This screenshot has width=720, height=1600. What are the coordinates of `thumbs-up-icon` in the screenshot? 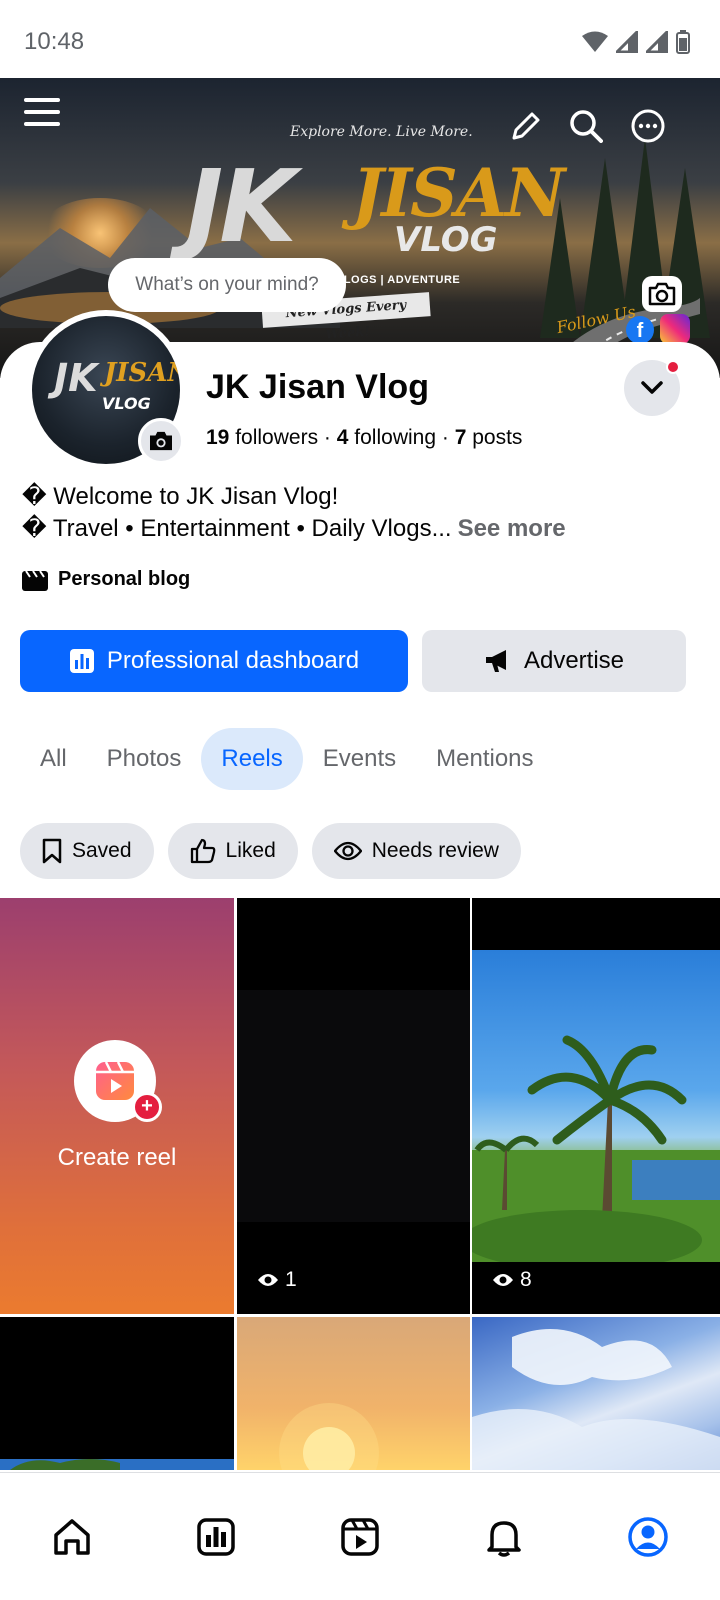 It's located at (202, 851).